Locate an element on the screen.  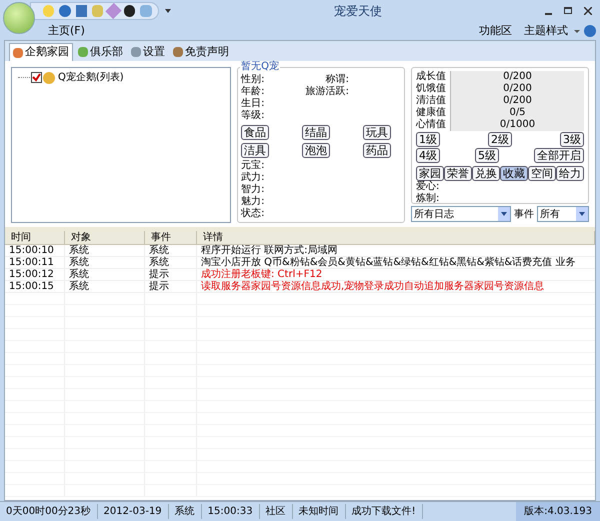
maximize-icon is located at coordinates (568, 10).